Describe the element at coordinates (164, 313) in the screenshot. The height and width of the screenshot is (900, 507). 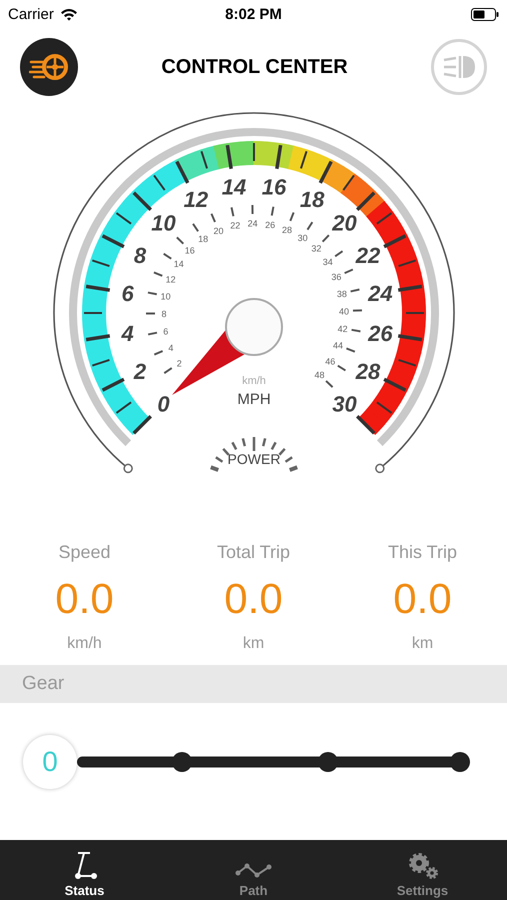
I see `kmh-scale-label: 8` at that location.